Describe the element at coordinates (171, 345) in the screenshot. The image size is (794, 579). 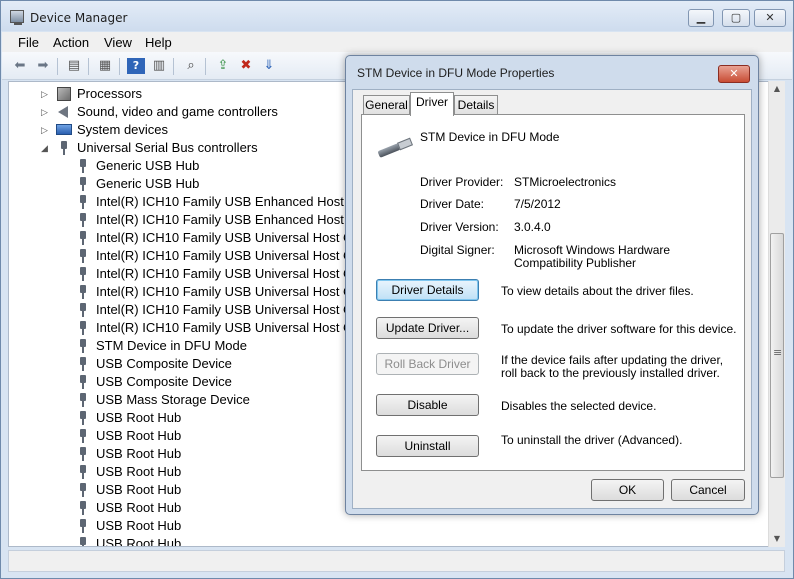
I see `tree-item-label: STM Device in DFU Mode` at that location.